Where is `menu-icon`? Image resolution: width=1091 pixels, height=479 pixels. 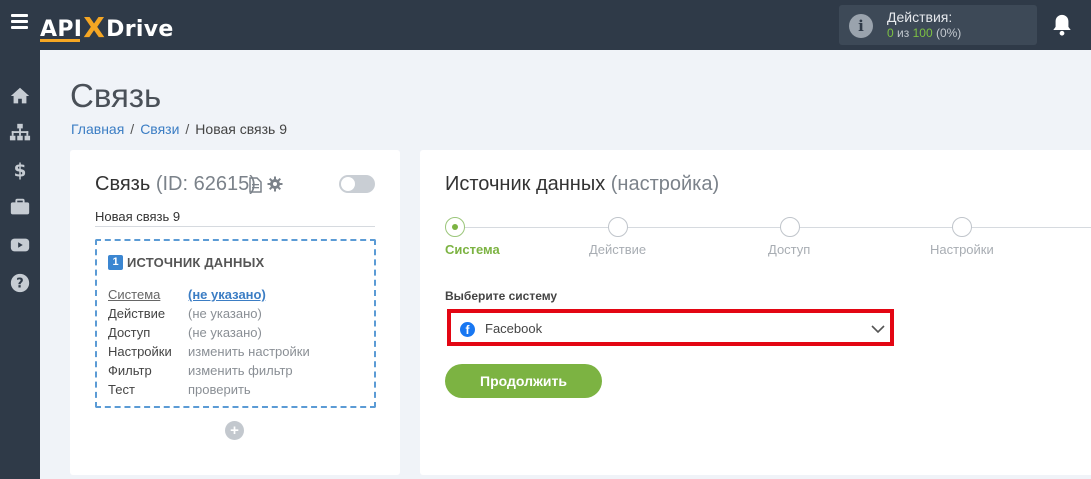 menu-icon is located at coordinates (19, 22).